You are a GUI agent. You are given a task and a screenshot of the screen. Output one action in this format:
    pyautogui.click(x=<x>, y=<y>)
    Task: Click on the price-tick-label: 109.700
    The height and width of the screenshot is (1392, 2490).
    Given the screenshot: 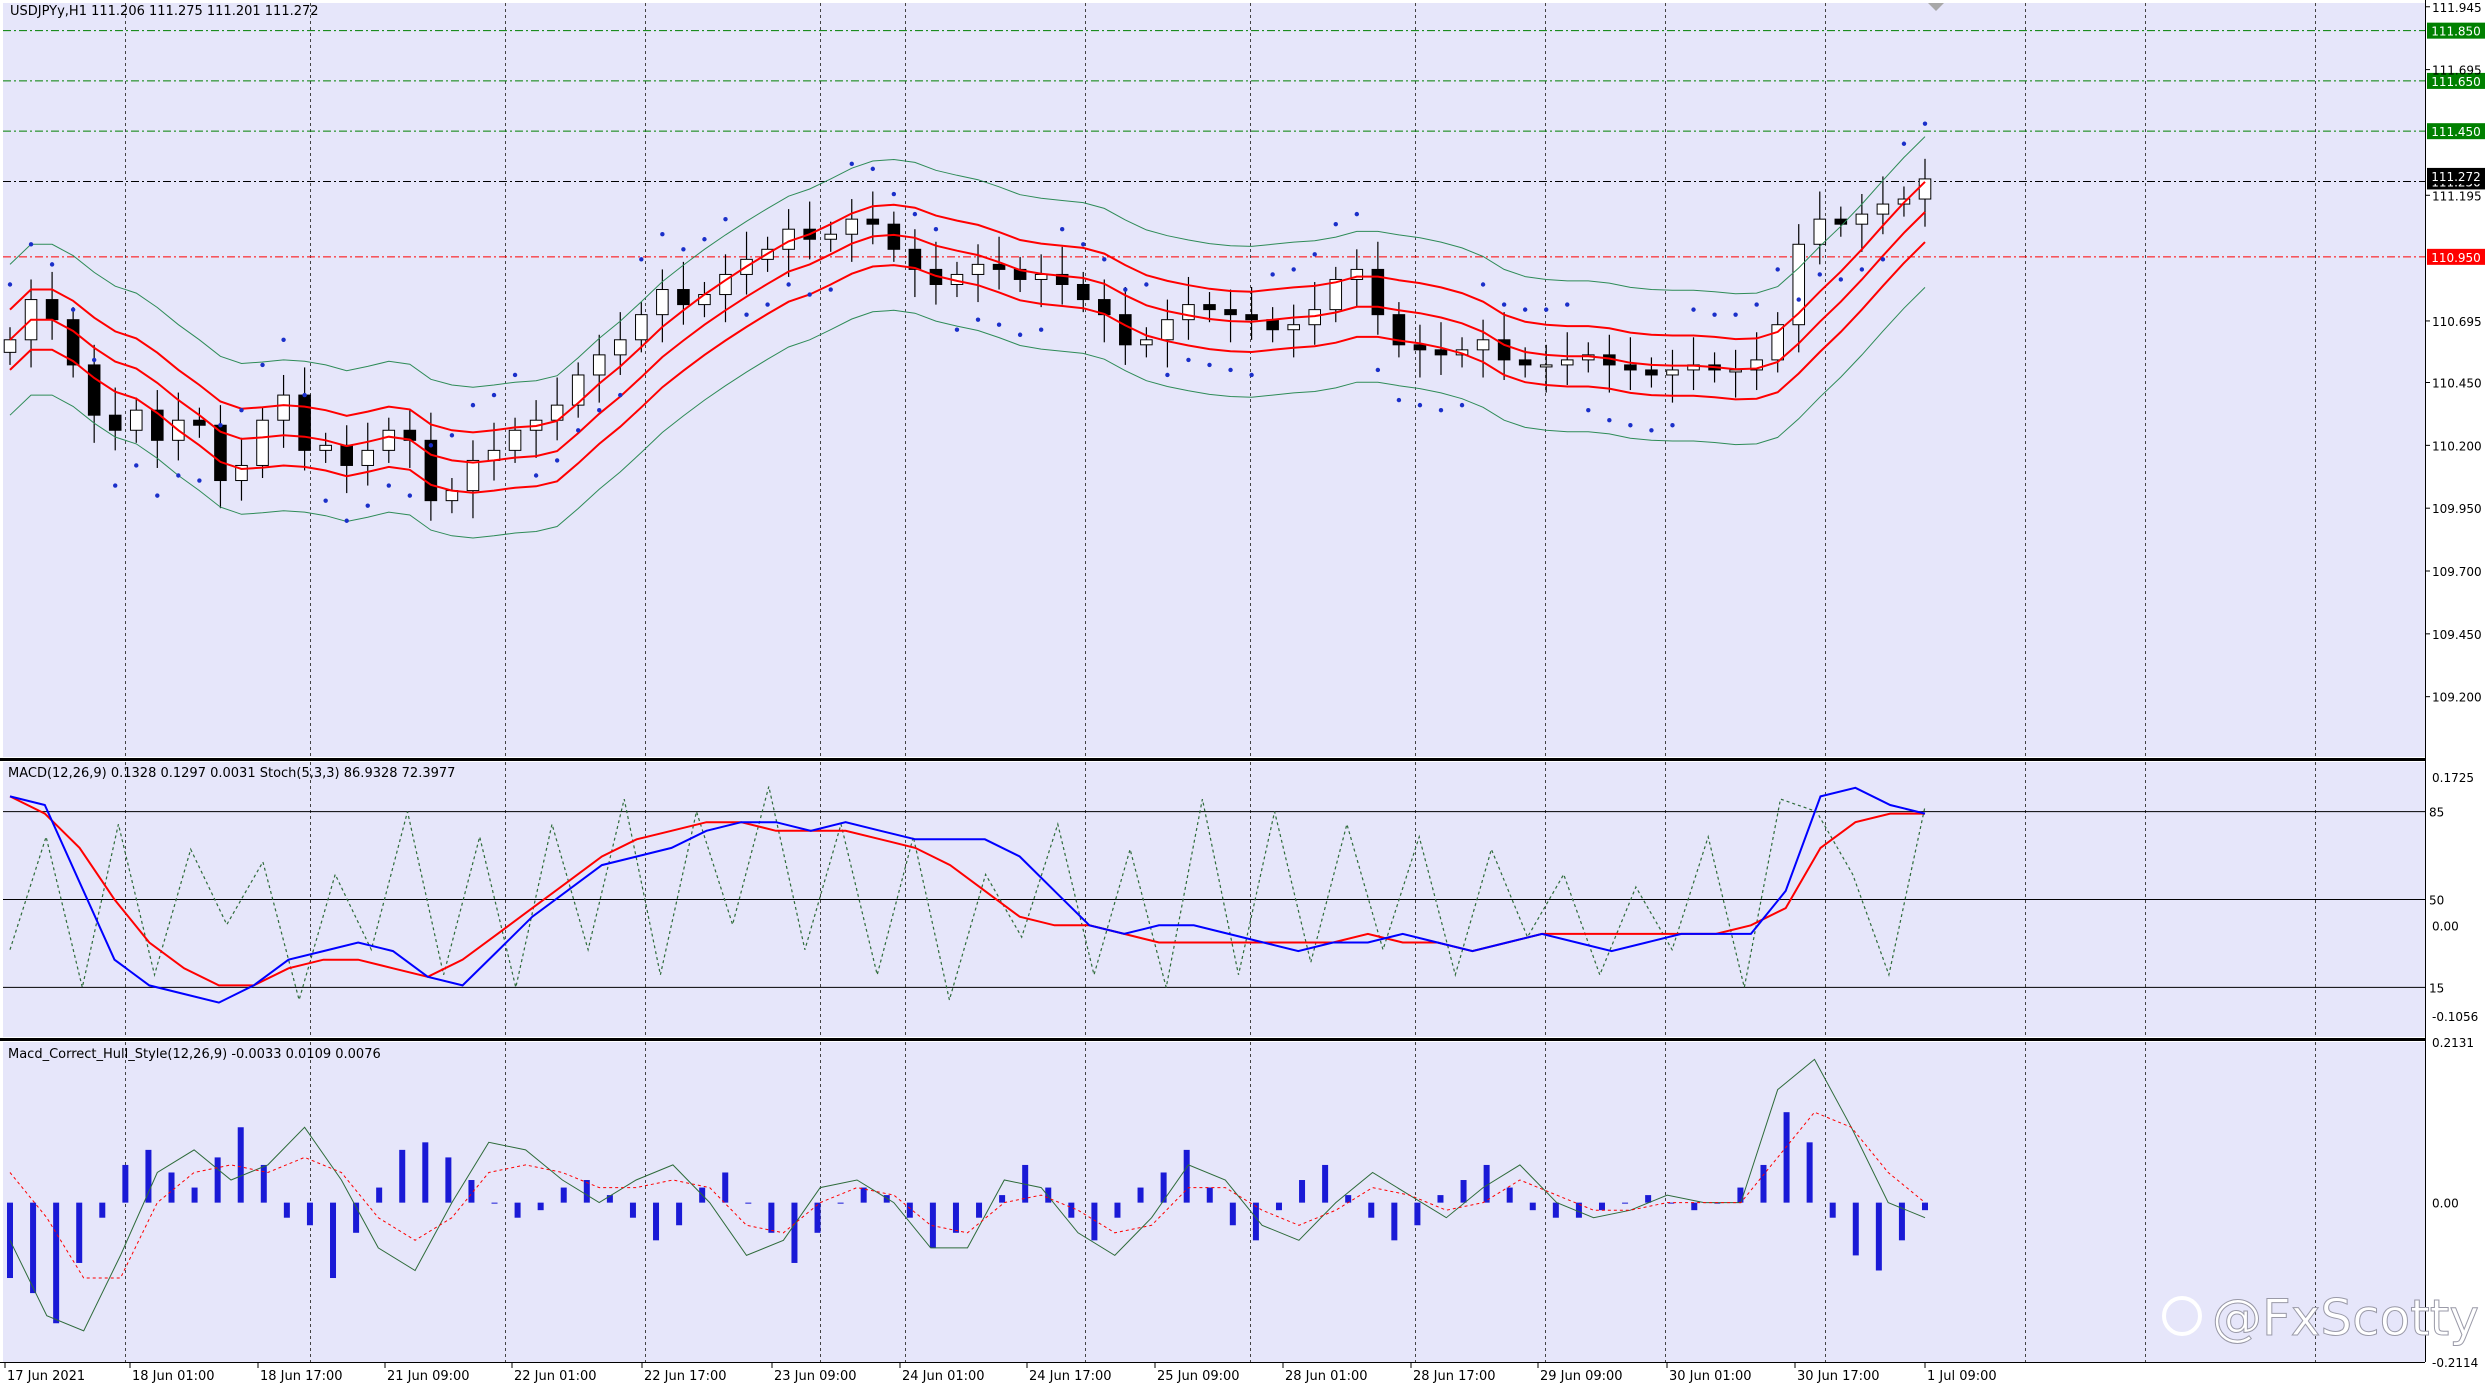 What is the action you would take?
    pyautogui.click(x=2457, y=572)
    